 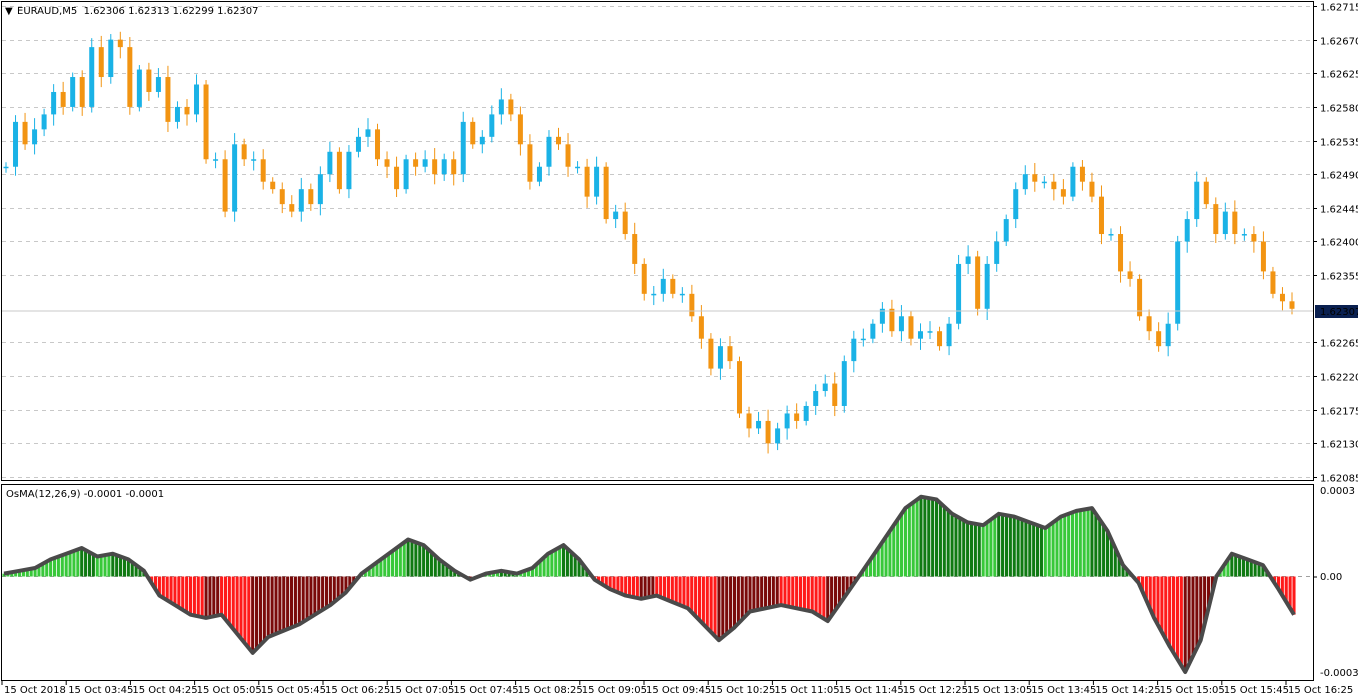 I want to click on indicator-axis: 0.0003 0.00 -0.0003, so click(x=1335, y=582).